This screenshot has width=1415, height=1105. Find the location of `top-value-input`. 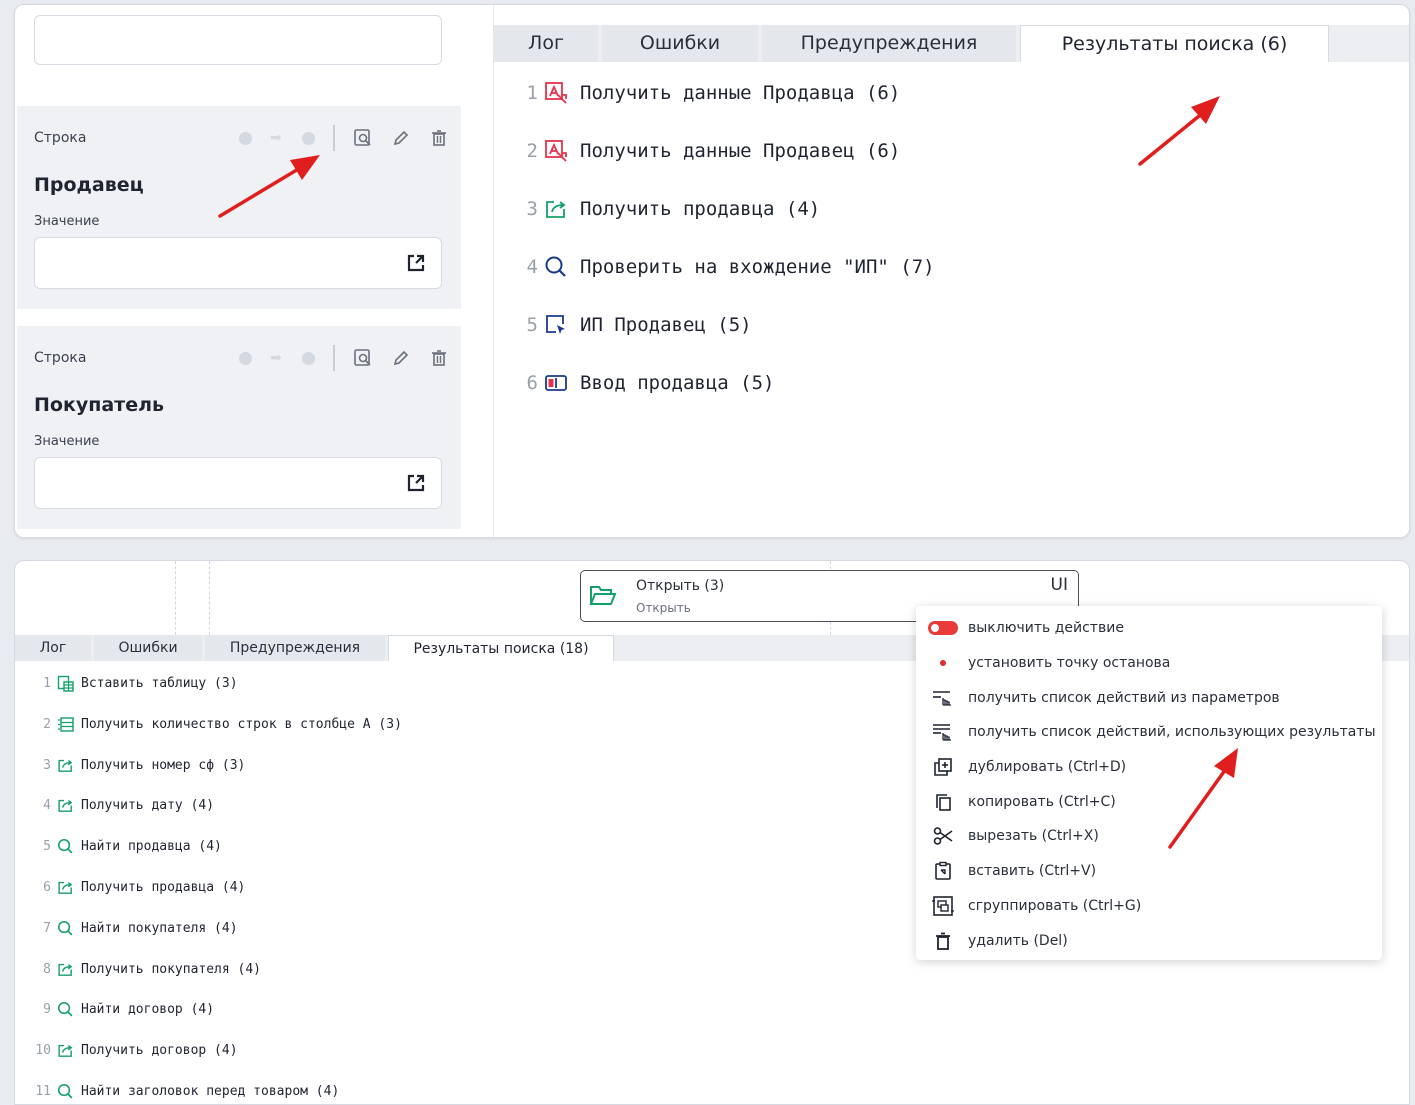

top-value-input is located at coordinates (238, 40).